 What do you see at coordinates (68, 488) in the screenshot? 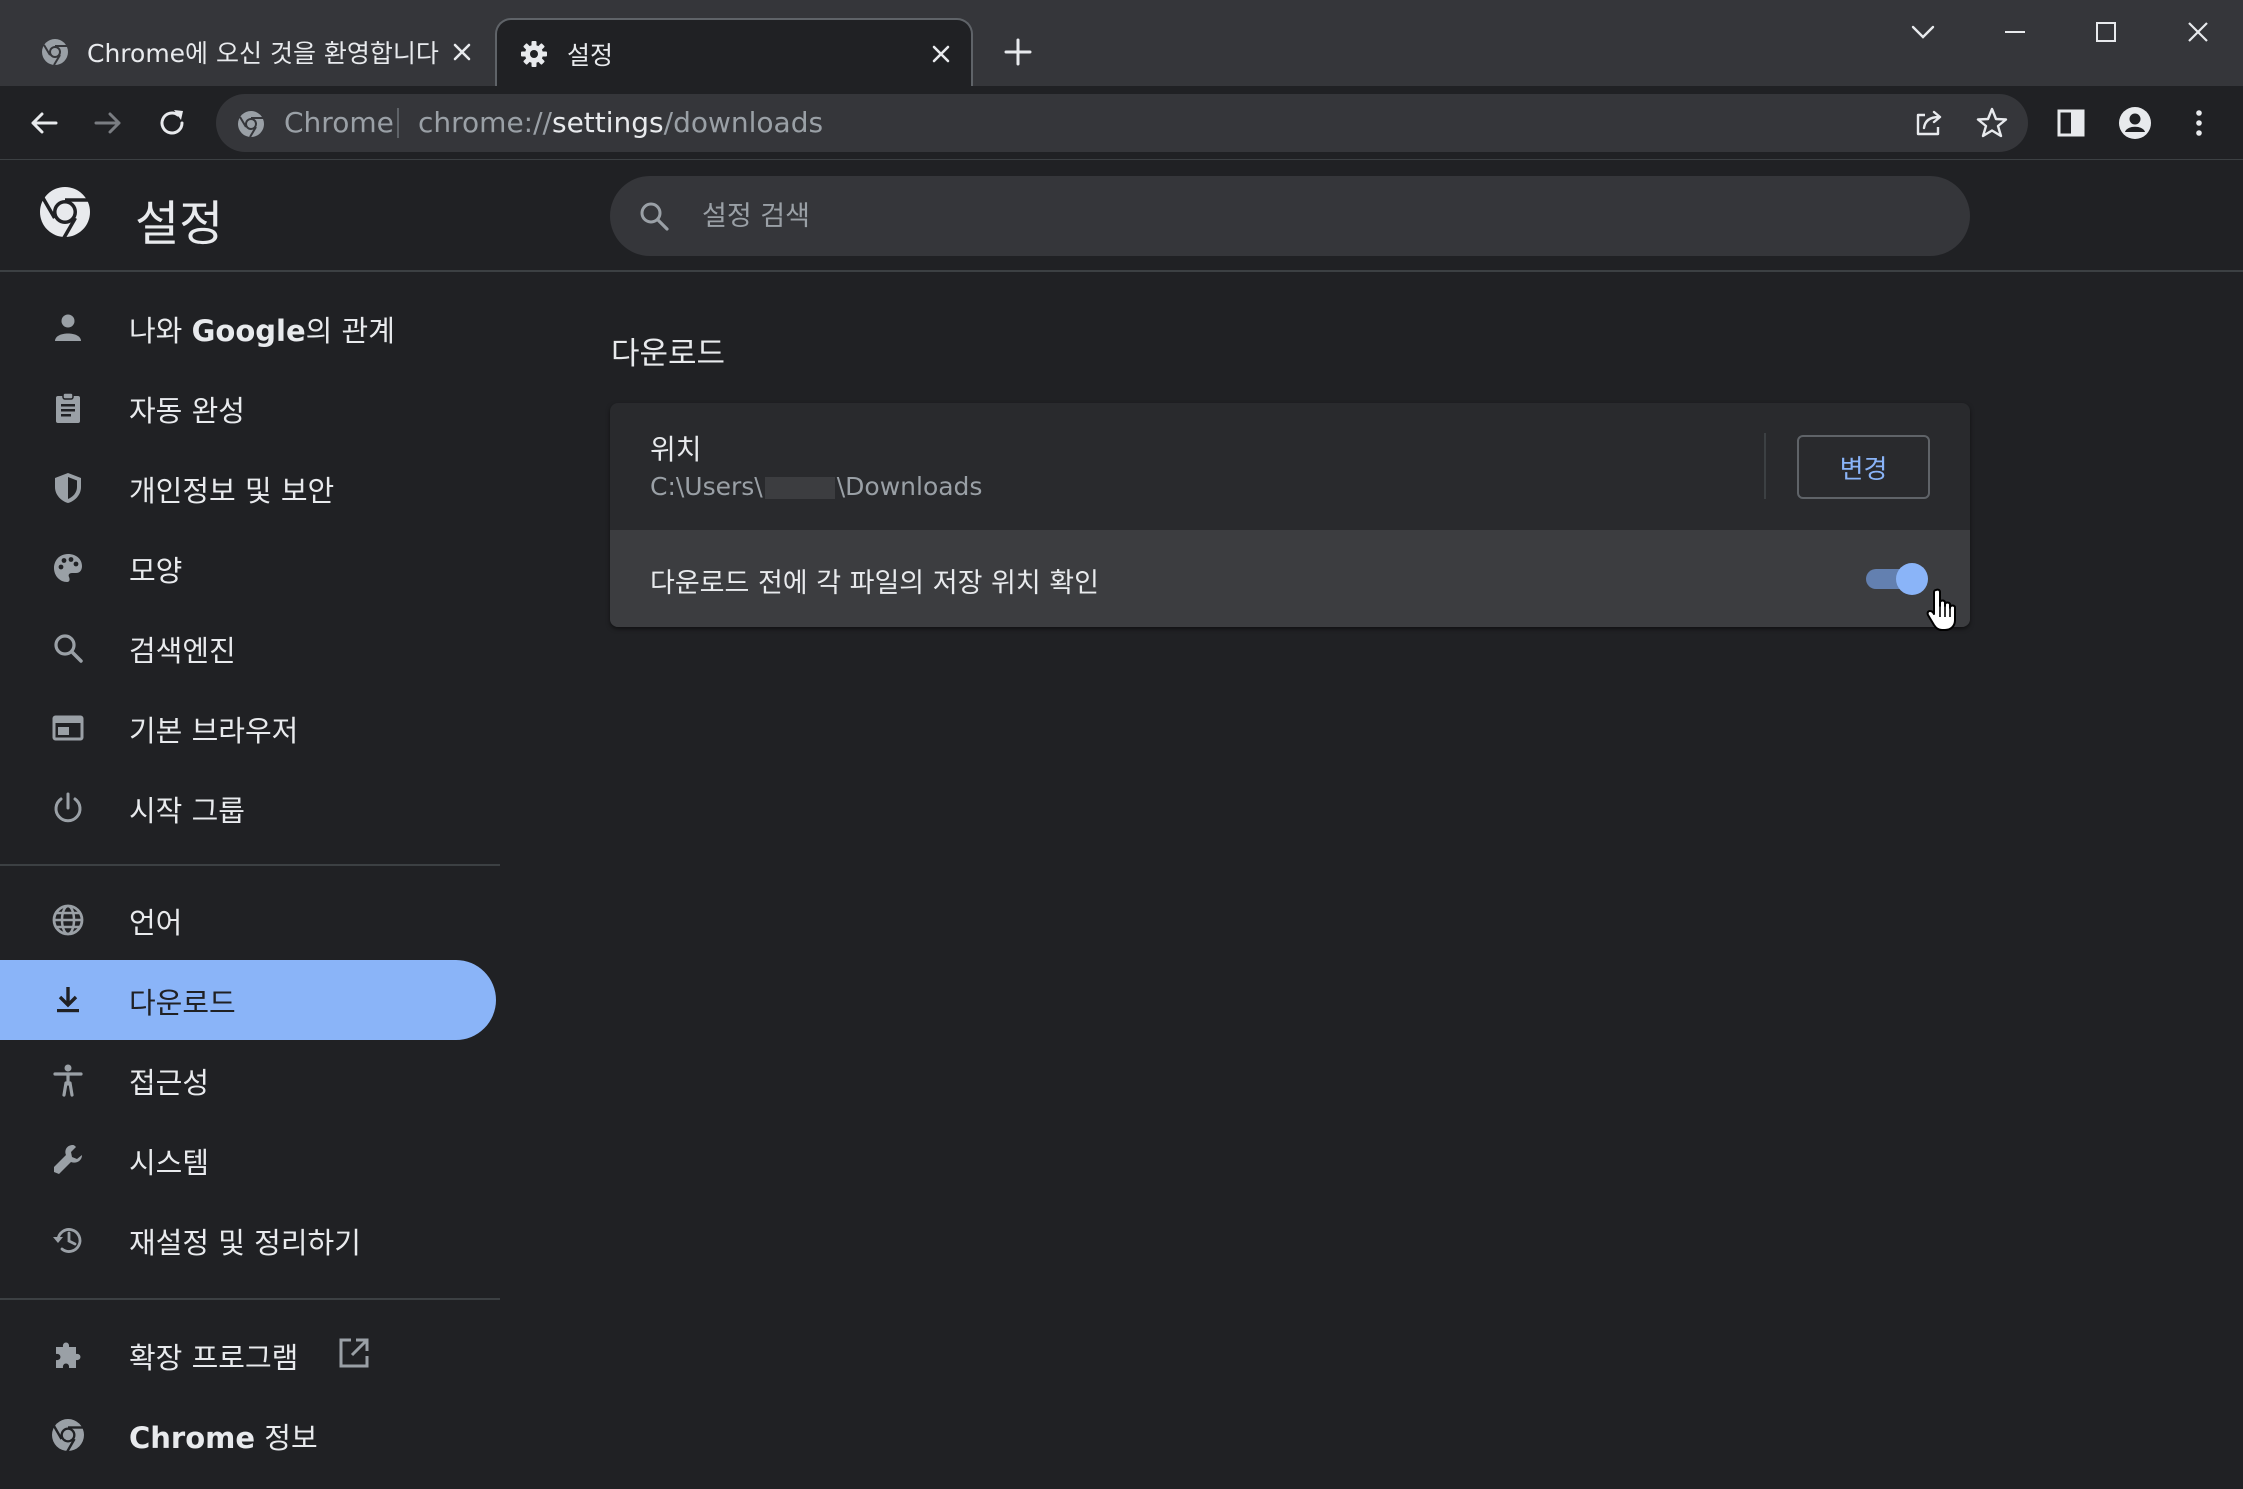
I see `shield-icon` at bounding box center [68, 488].